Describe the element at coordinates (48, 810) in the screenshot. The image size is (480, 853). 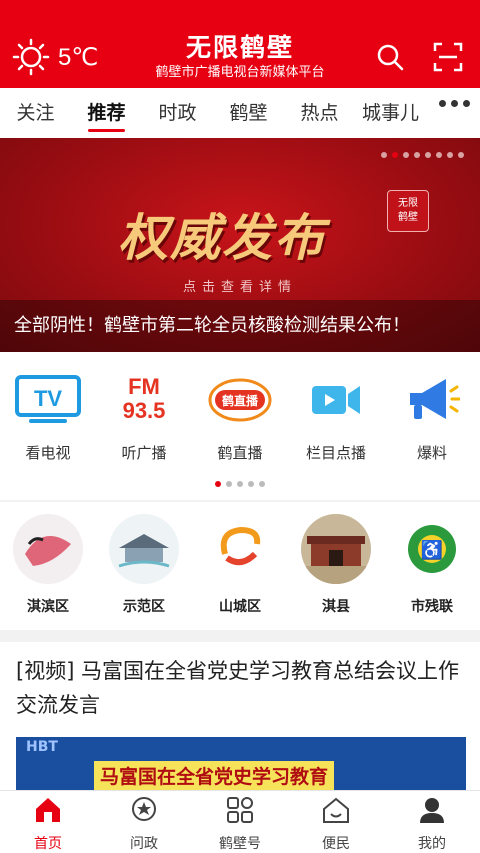
I see `home-icon` at that location.